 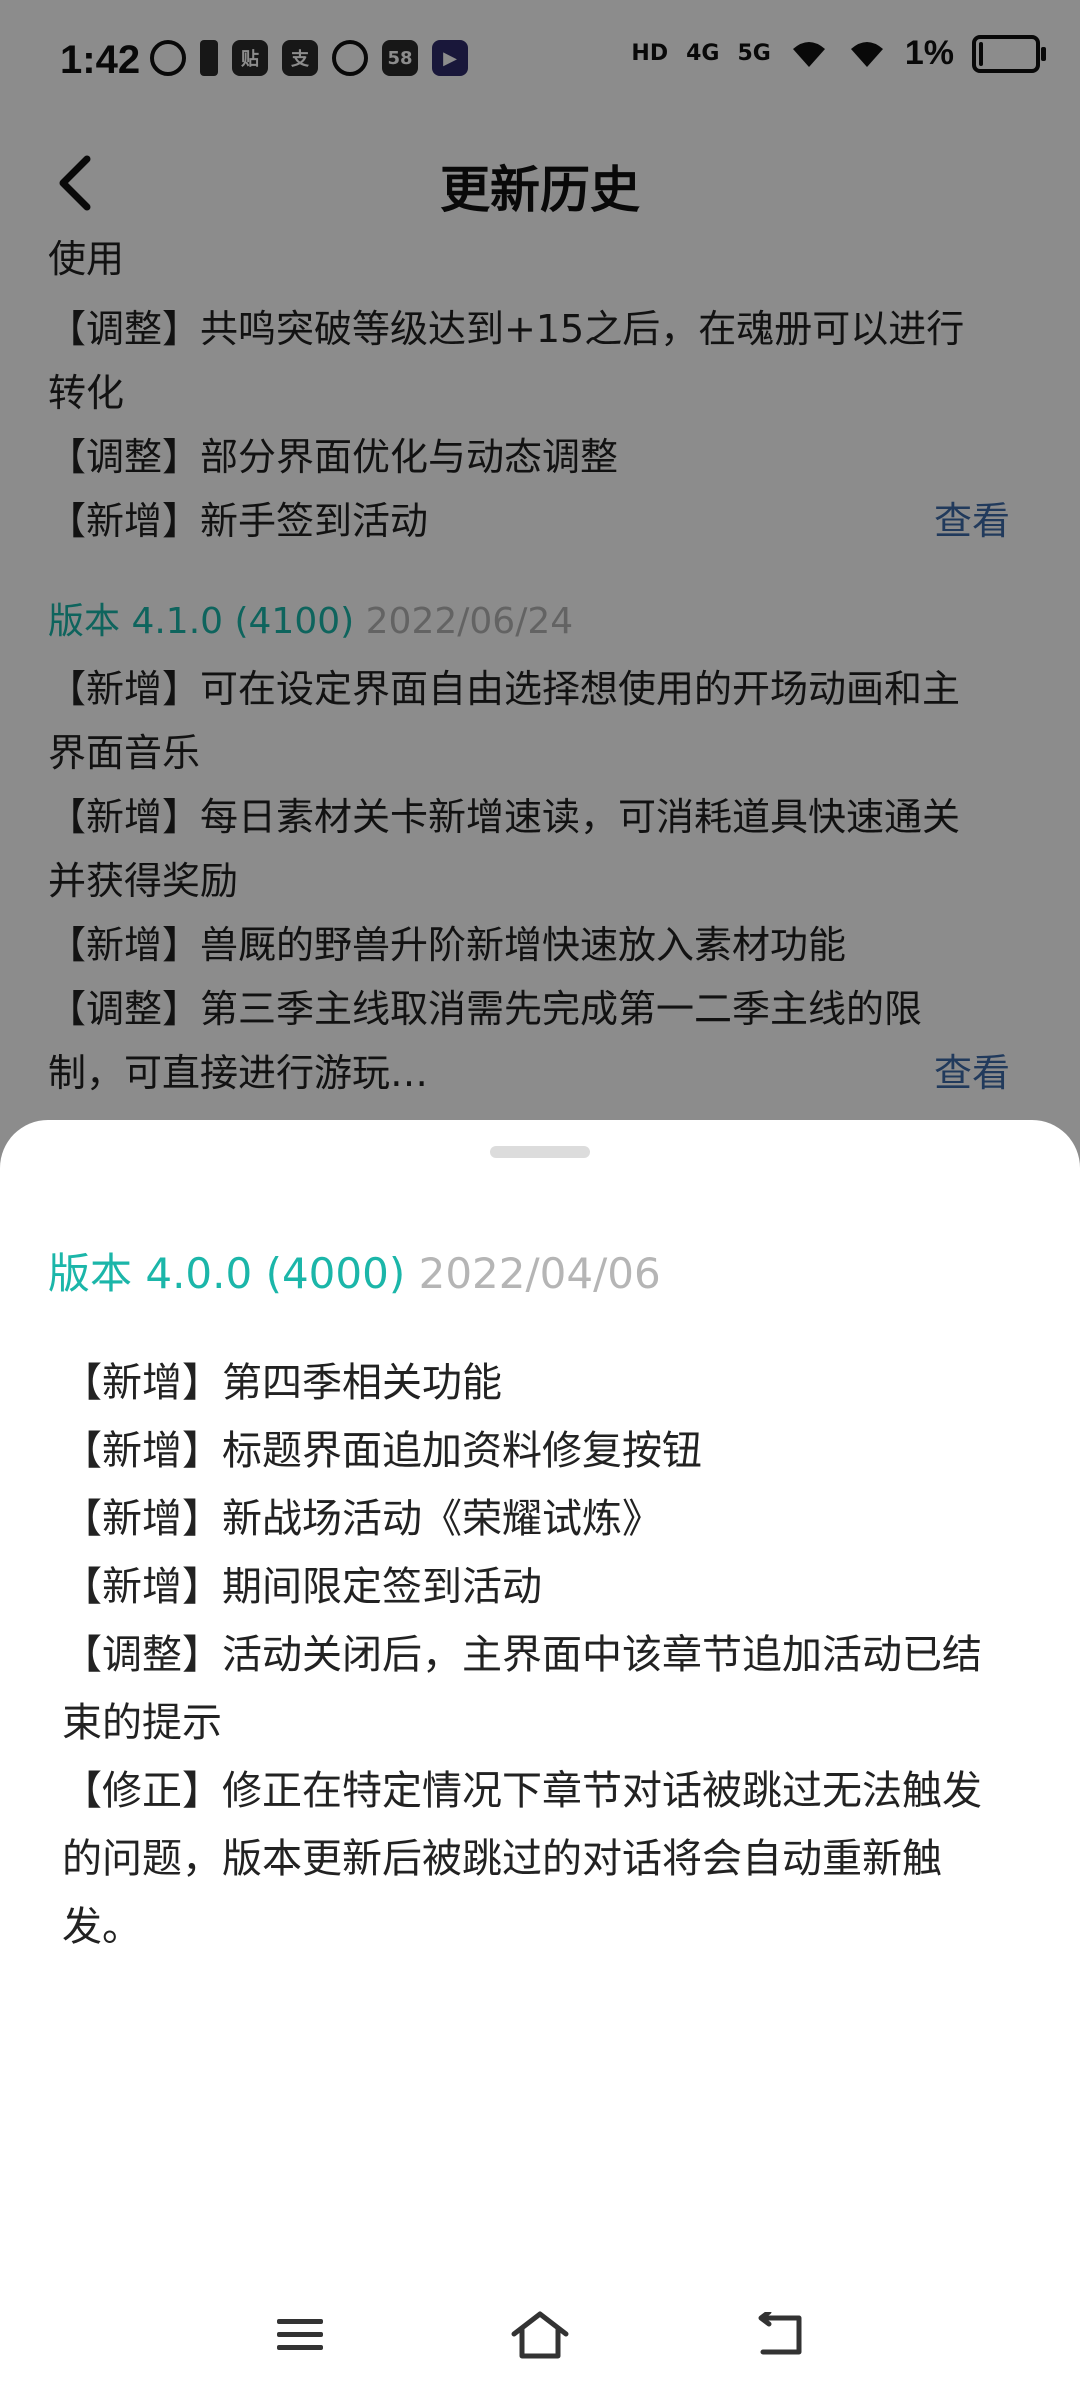 What do you see at coordinates (382, 1451) in the screenshot?
I see `sheet-line: 【新增】标题界面追加资料修复按钮` at bounding box center [382, 1451].